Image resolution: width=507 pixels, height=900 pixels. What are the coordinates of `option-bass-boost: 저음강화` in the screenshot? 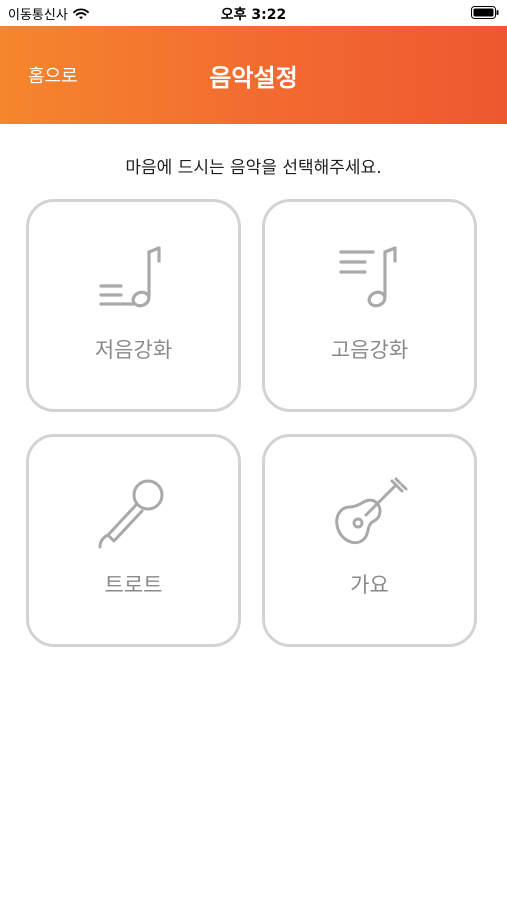 It's located at (133, 305).